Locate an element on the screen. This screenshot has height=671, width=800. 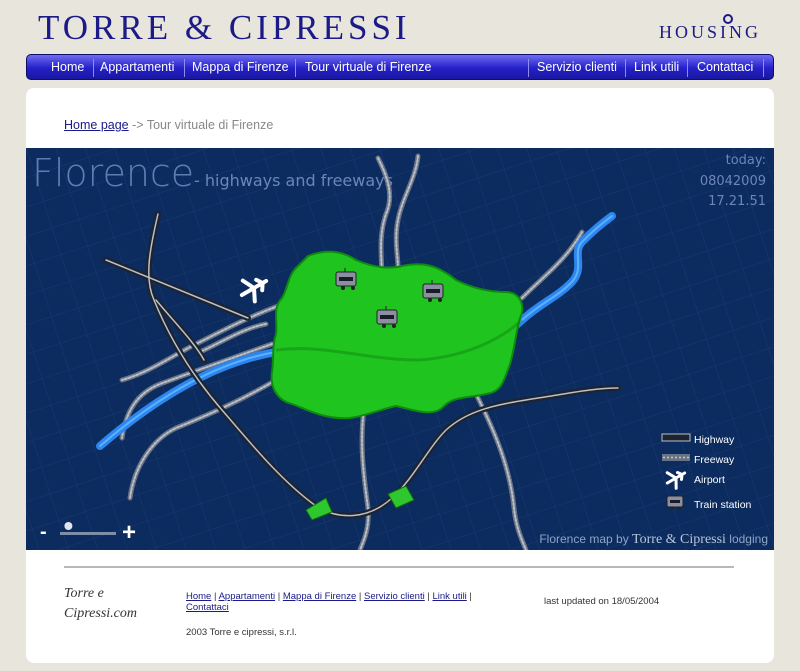
nav-home: Home is located at coordinates (67, 67).